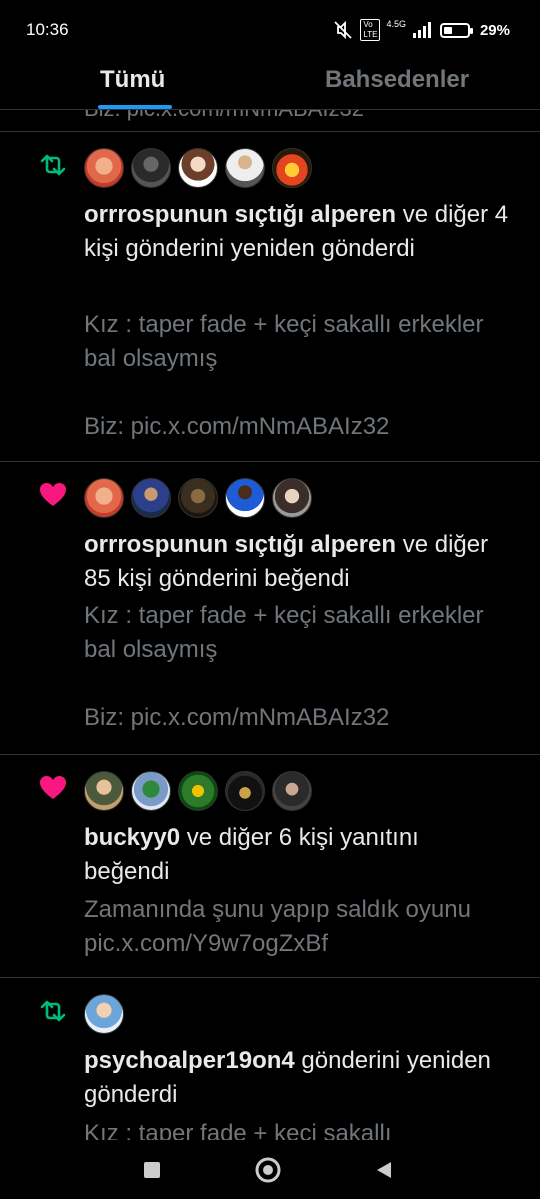  I want to click on clipped-text: Kız : taper fade + keçi sakallı, so click(238, 1130).